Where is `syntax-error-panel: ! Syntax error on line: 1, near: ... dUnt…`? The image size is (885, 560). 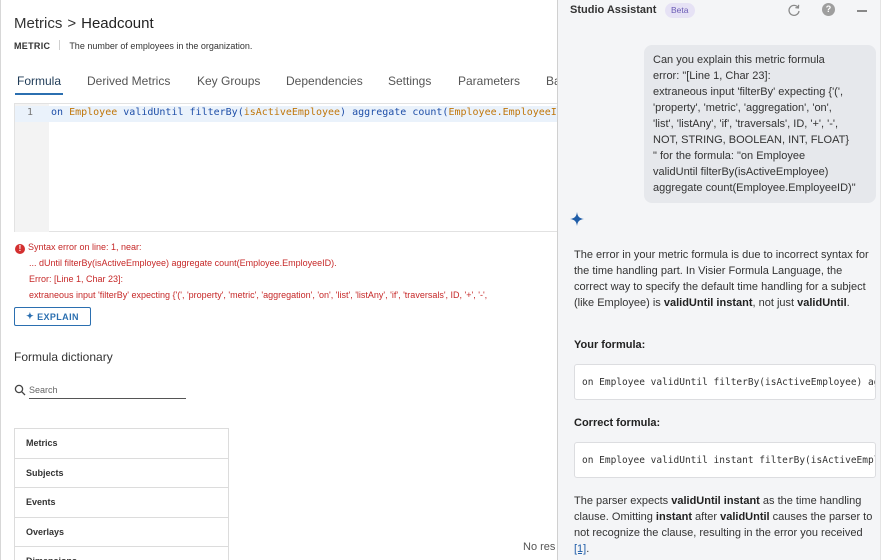
syntax-error-panel: ! Syntax error on line: 1, near: ... dUnt… is located at coordinates (251, 271).